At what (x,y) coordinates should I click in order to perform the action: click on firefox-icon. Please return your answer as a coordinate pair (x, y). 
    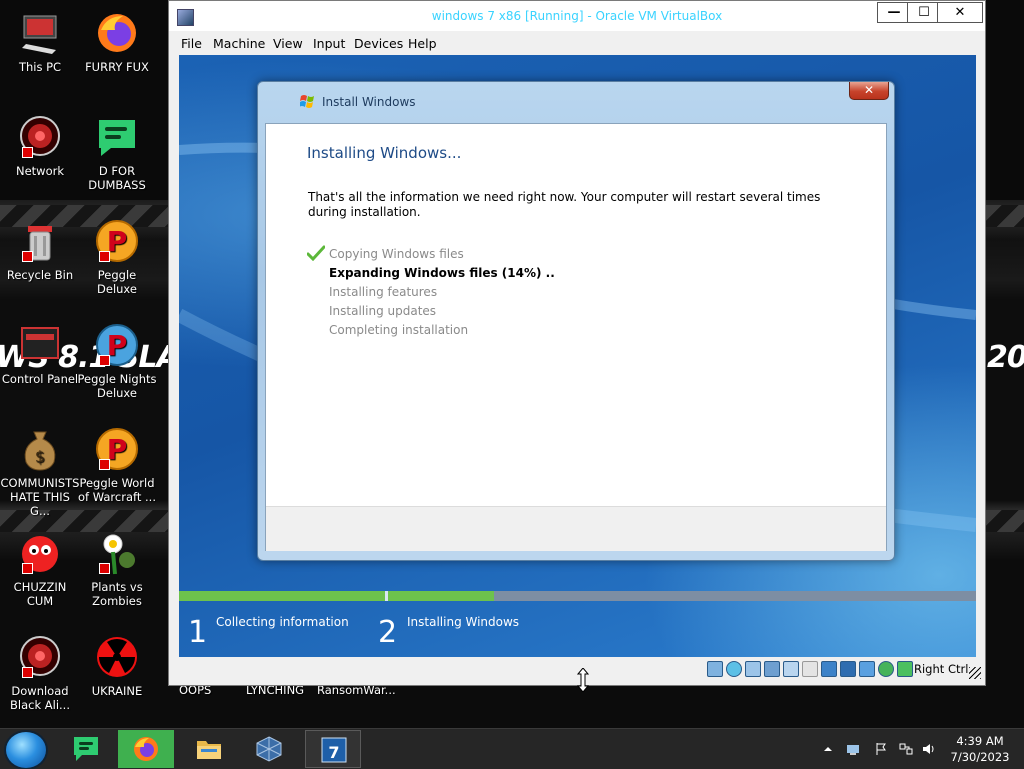
    Looking at the image, I should click on (117, 33).